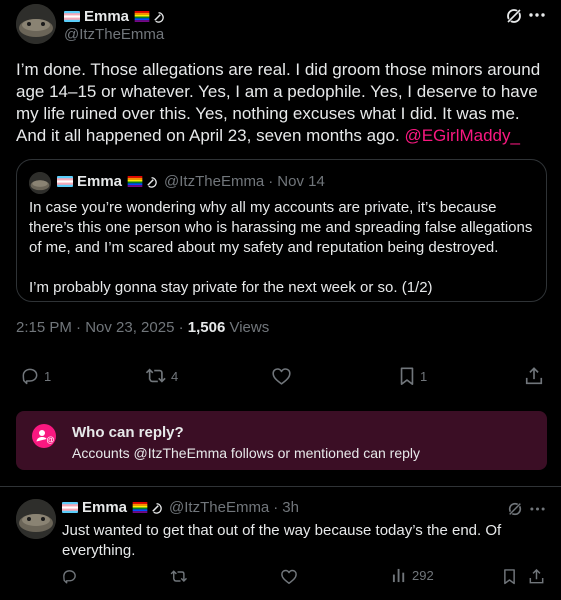 This screenshot has height=600, width=561. Describe the element at coordinates (100, 181) in the screenshot. I see `quoted-display-name: Emma` at that location.